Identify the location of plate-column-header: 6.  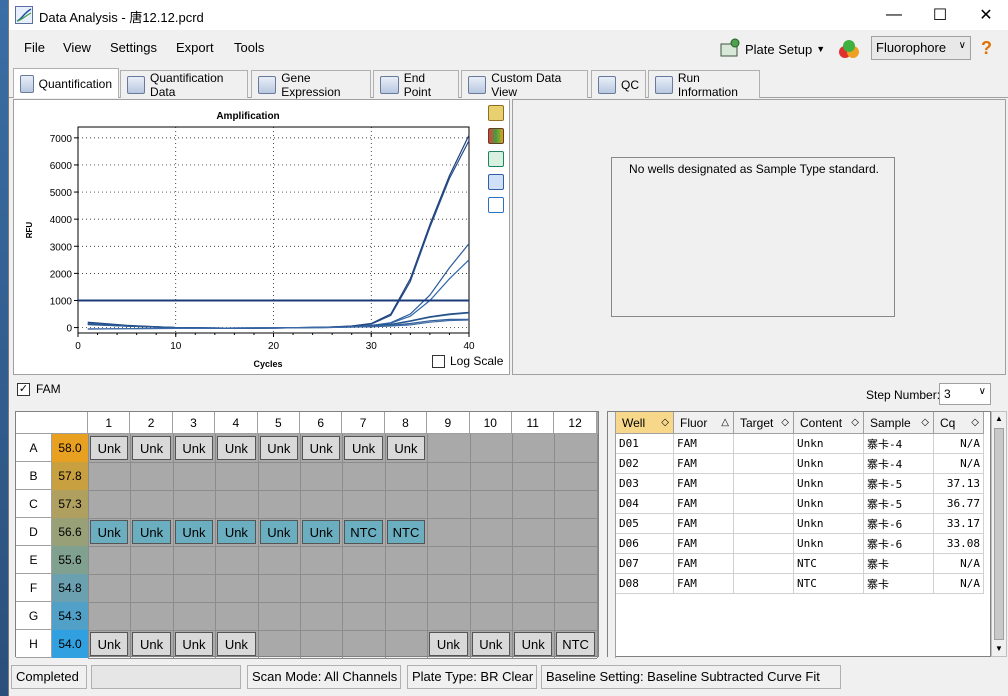
(321, 423).